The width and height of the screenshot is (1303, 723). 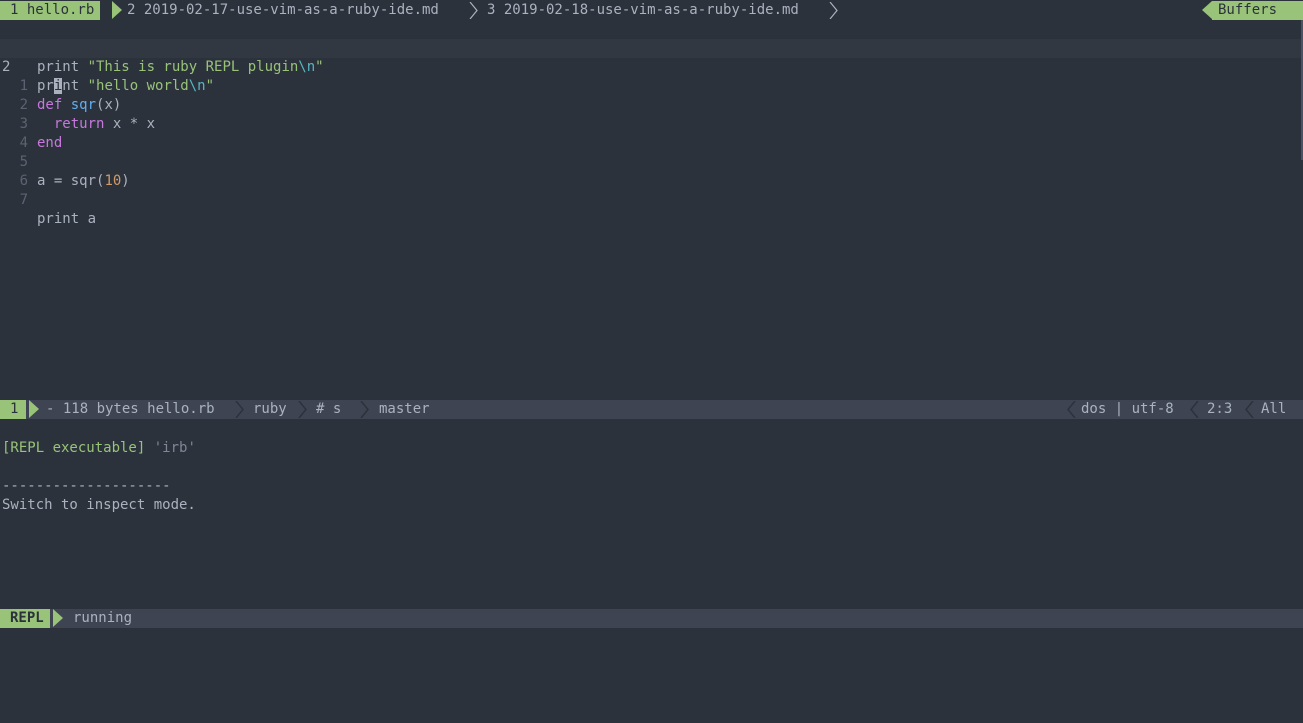 What do you see at coordinates (651, 104) in the screenshot?
I see `editor-line: 2 return x * x` at bounding box center [651, 104].